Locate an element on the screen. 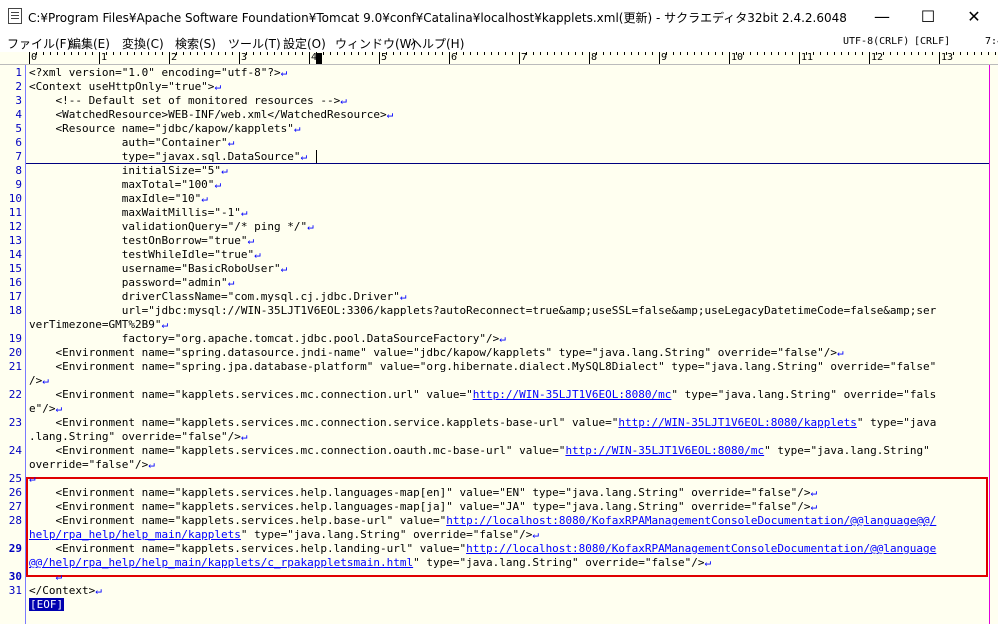 The width and height of the screenshot is (998, 624). menu-item-0: ファイル(F) is located at coordinates (39, 43).